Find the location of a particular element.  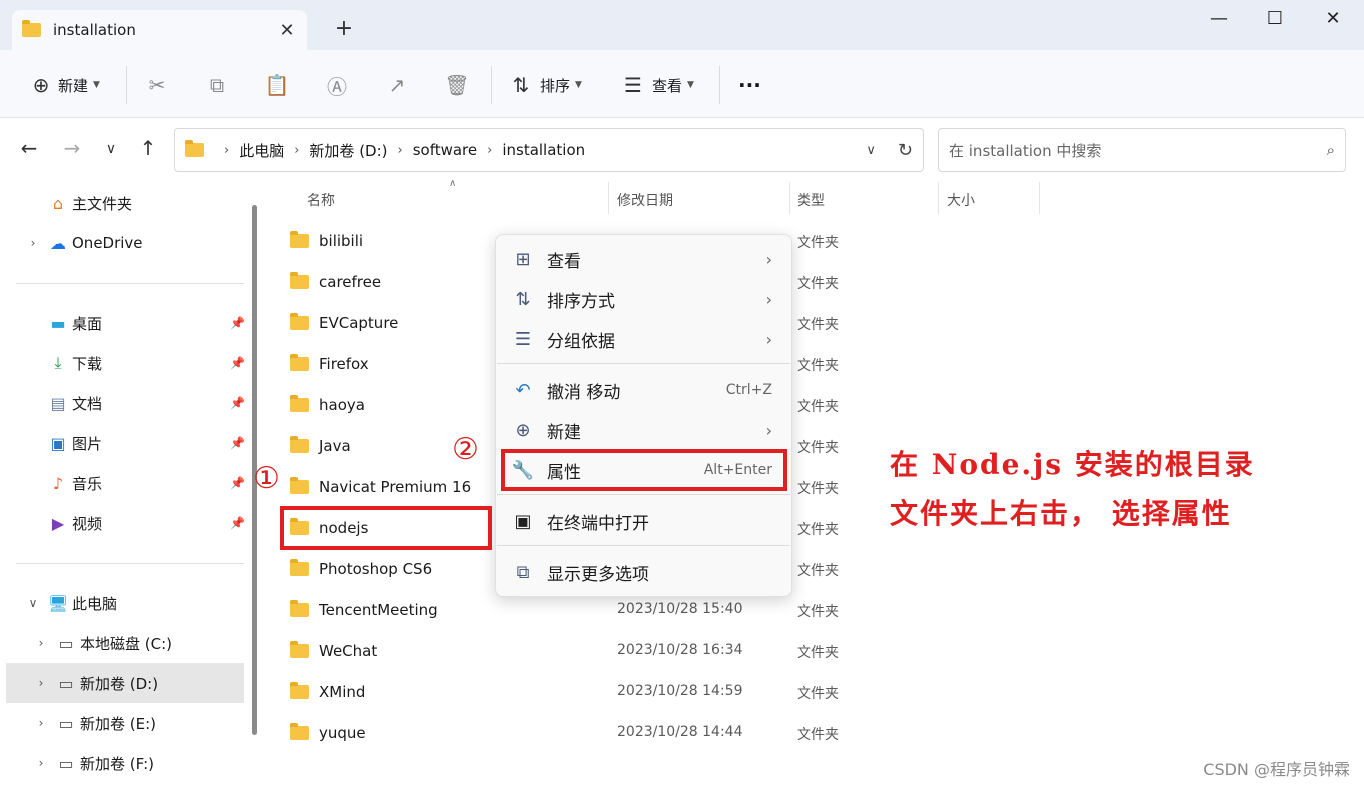

new-button: ⊕ 新建 ▼ is located at coordinates (63, 85).